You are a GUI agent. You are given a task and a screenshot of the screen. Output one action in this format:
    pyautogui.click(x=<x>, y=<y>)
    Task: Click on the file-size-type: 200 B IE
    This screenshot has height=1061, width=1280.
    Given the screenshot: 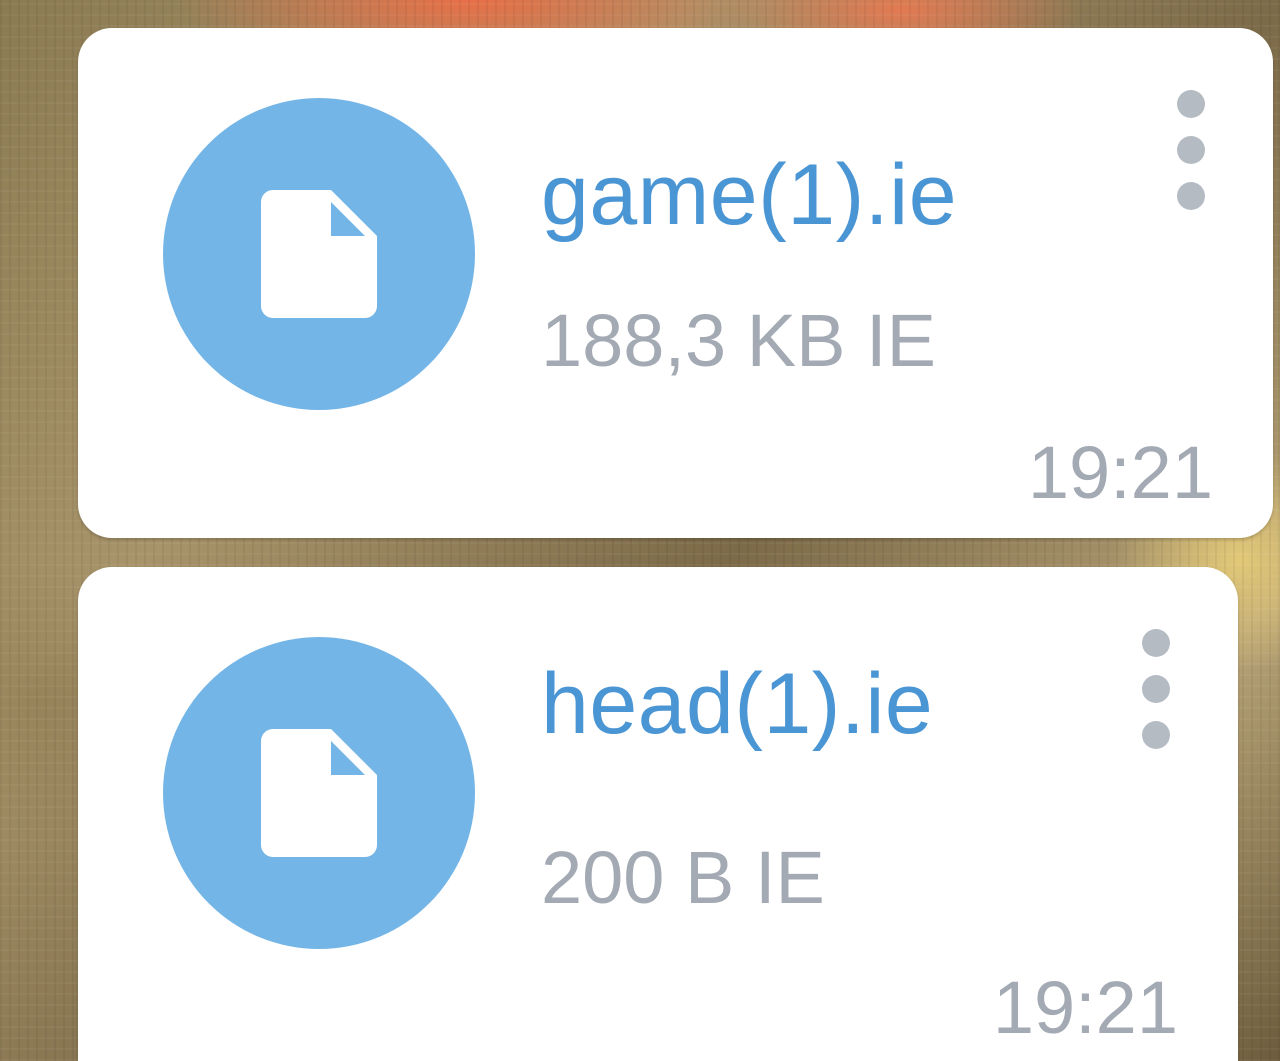 What is the action you would take?
    pyautogui.click(x=683, y=877)
    